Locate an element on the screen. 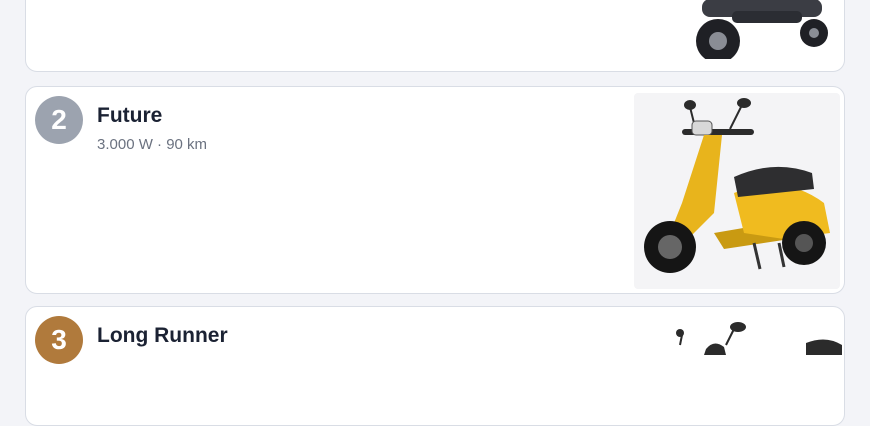 This screenshot has width=870, height=426. scooter-mirror-image is located at coordinates (755, 345).